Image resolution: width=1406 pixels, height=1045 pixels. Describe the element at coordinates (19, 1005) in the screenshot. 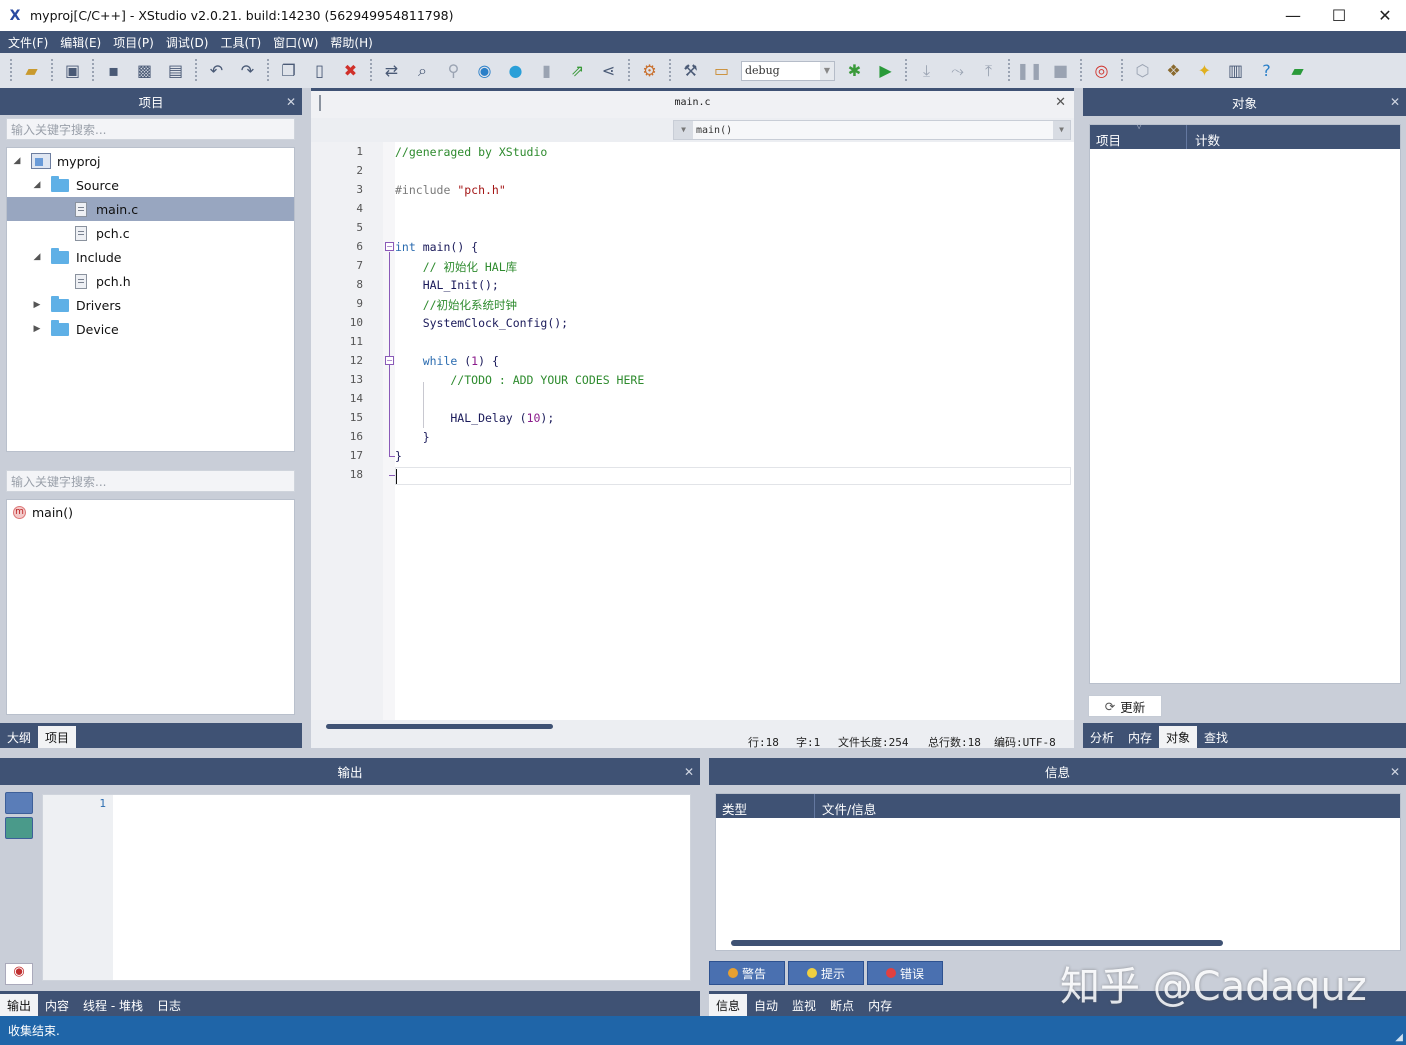

I see `tab-output: 输出` at that location.